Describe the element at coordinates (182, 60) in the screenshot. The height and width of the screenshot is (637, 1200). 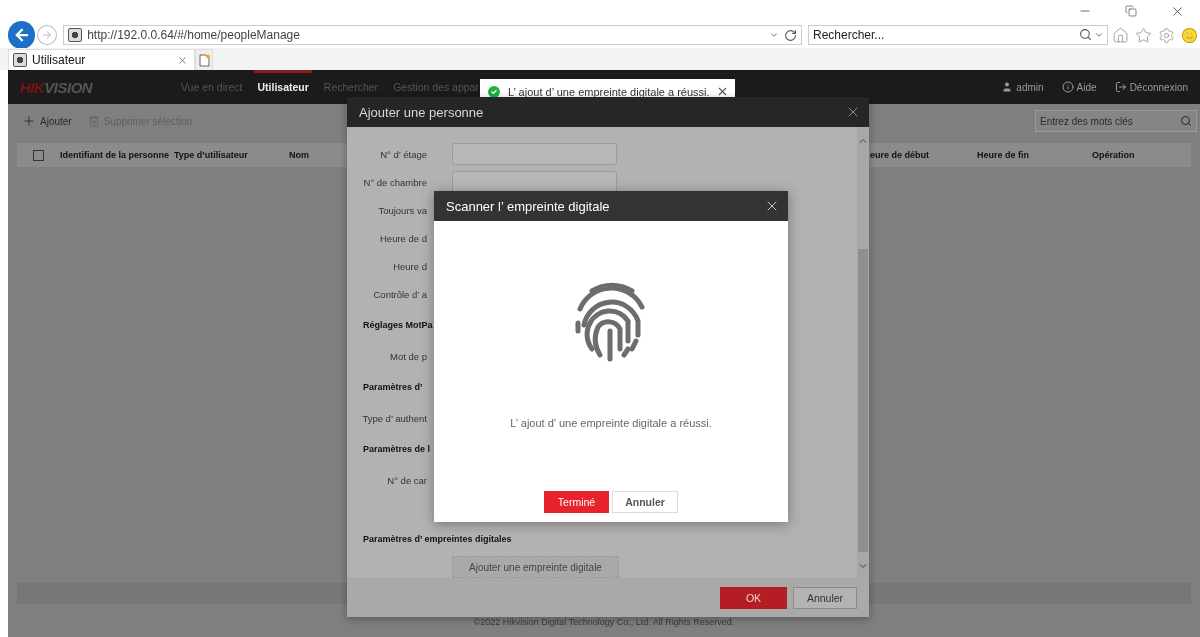
I see `close-tab-icon` at that location.